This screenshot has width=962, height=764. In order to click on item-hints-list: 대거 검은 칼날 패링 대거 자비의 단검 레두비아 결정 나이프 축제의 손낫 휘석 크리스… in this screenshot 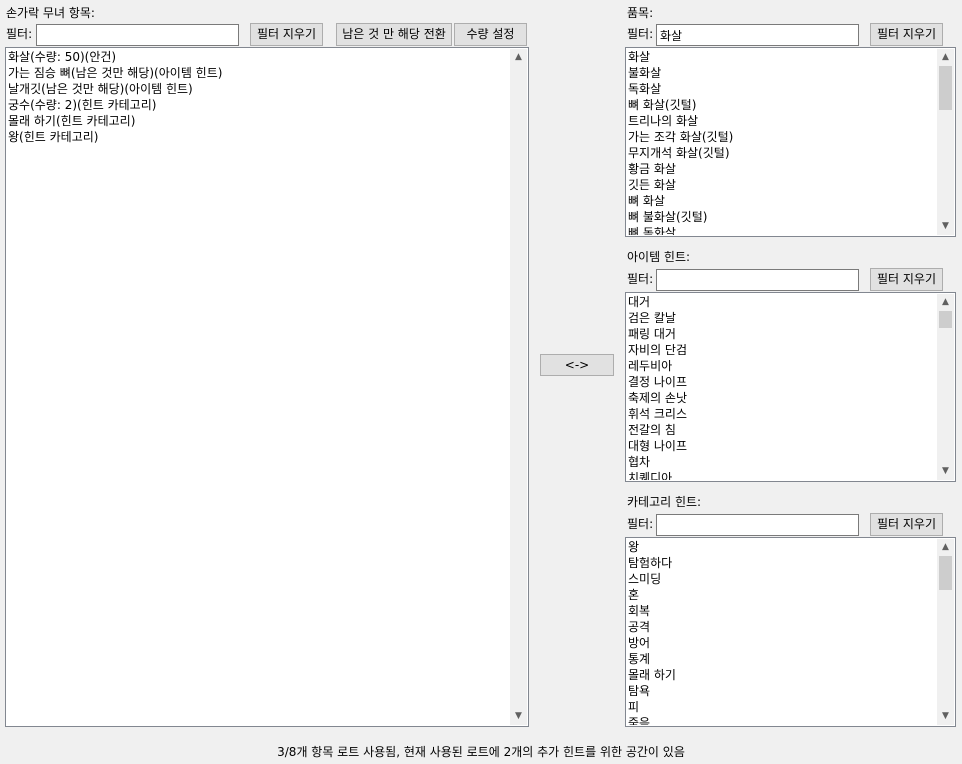, I will do `click(790, 387)`.